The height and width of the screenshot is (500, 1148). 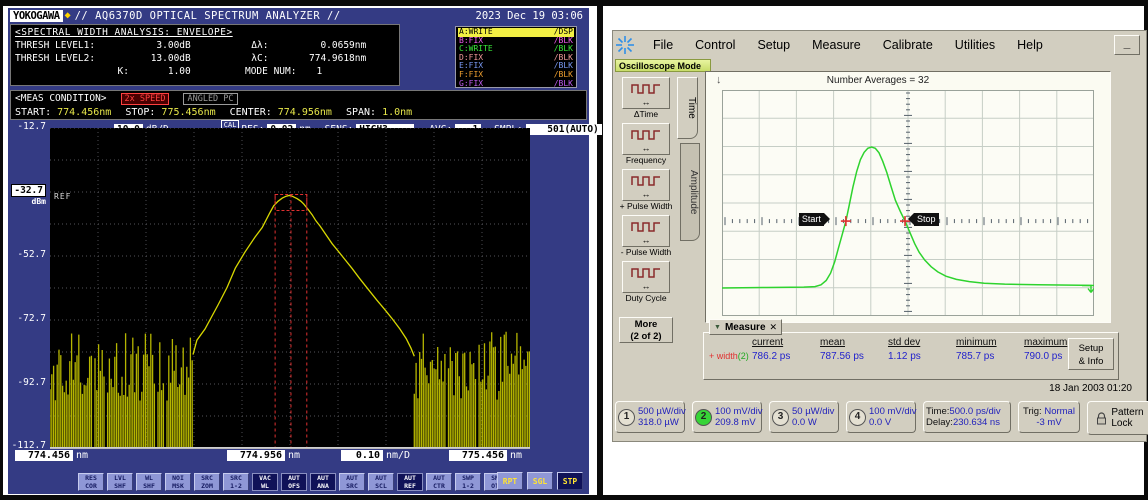 I want to click on softkey-aut-ana: AUT ANA, so click(x=323, y=482).